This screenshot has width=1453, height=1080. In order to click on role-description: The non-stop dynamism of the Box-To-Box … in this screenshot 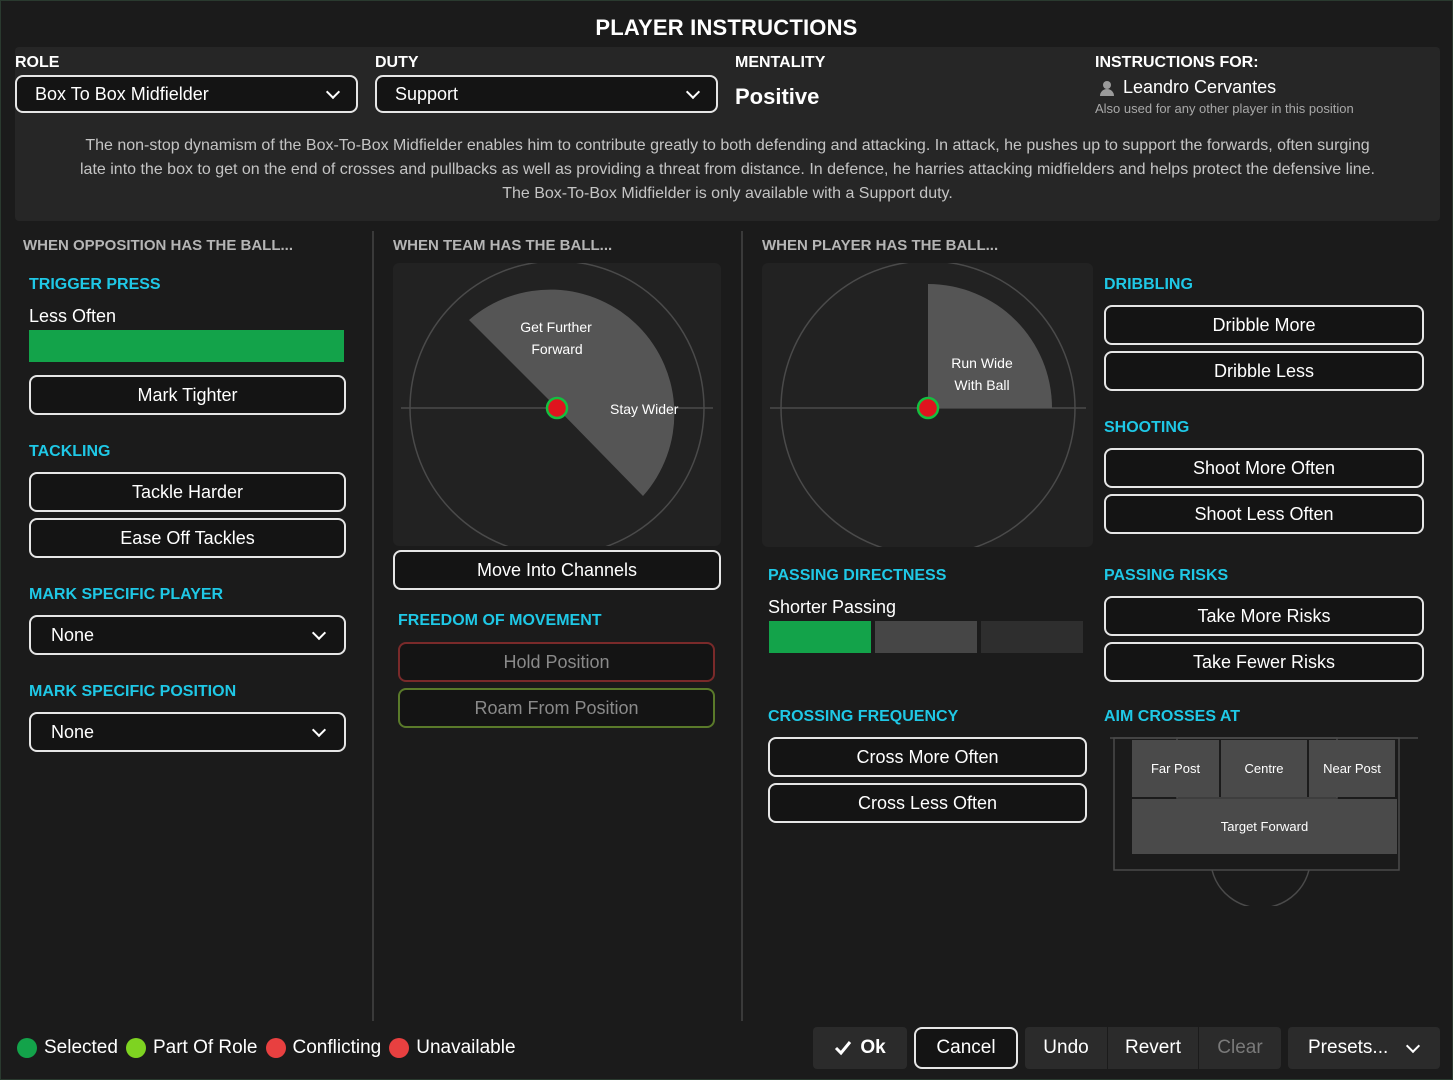, I will do `click(727, 170)`.